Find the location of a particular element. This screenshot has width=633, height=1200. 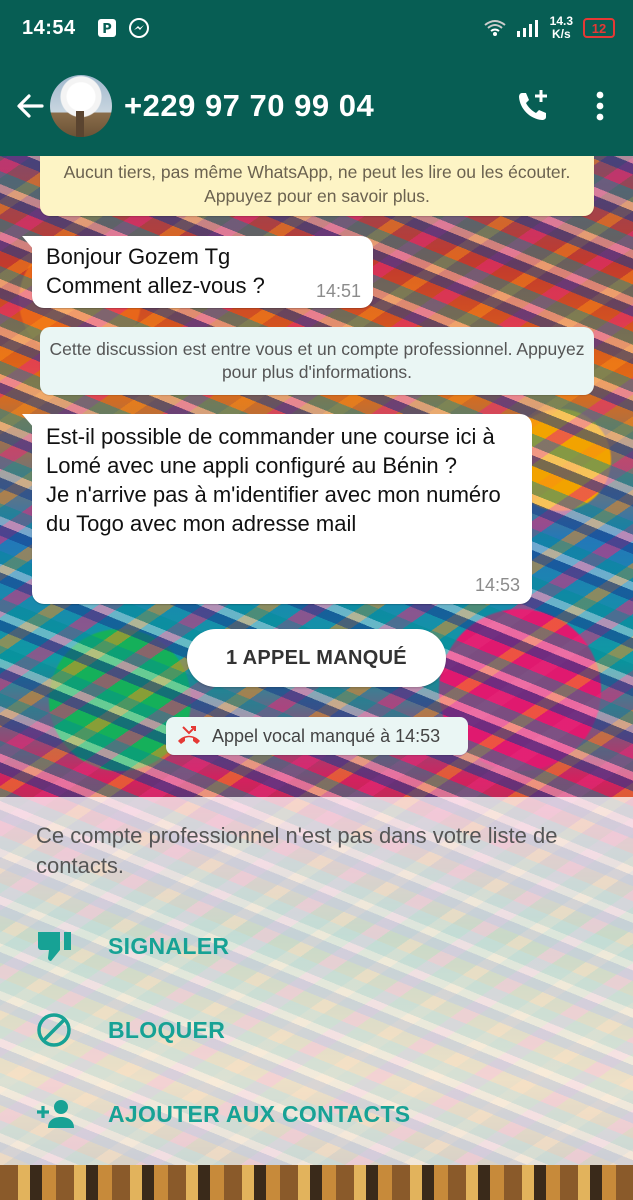

back-arrow-icon is located at coordinates (30, 106).